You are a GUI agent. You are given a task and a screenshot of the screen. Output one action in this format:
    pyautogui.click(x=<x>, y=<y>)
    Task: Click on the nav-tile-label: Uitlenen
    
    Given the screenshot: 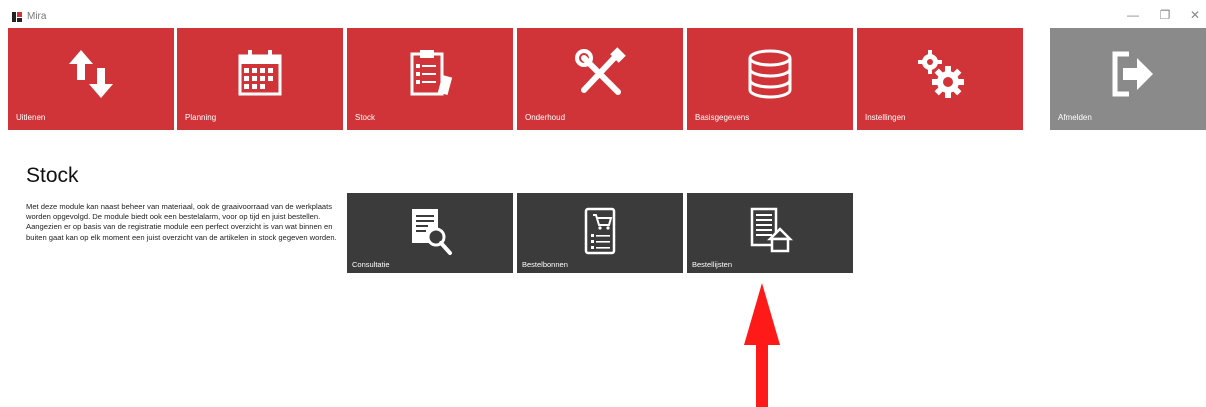 What is the action you would take?
    pyautogui.click(x=31, y=117)
    